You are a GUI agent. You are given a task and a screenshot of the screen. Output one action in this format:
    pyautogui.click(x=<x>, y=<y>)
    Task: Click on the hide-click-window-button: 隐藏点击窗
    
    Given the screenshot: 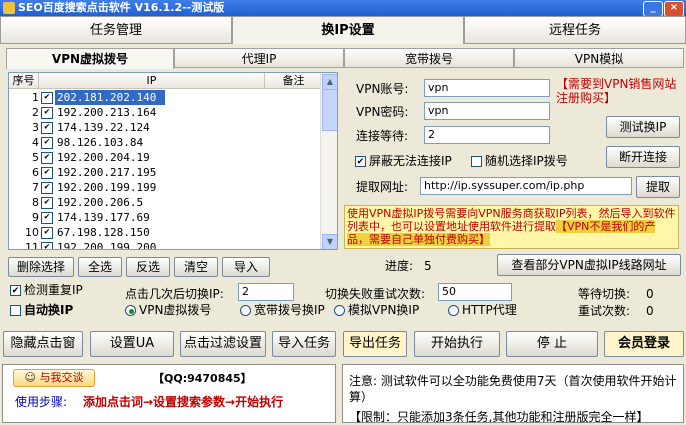 What is the action you would take?
    pyautogui.click(x=43, y=344)
    